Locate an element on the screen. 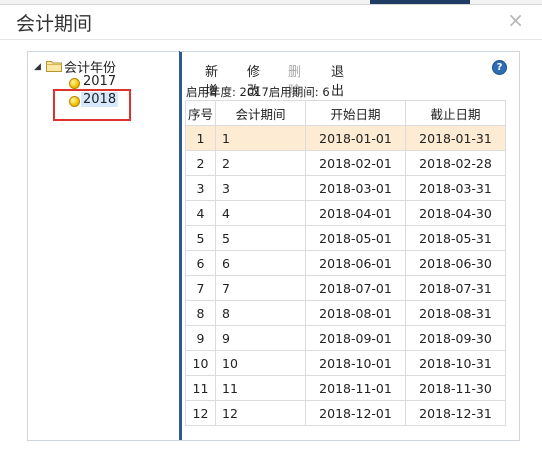 The width and height of the screenshot is (542, 465). table-row: 11 11 2018-11-01 2018-11-30 is located at coordinates (345, 388).